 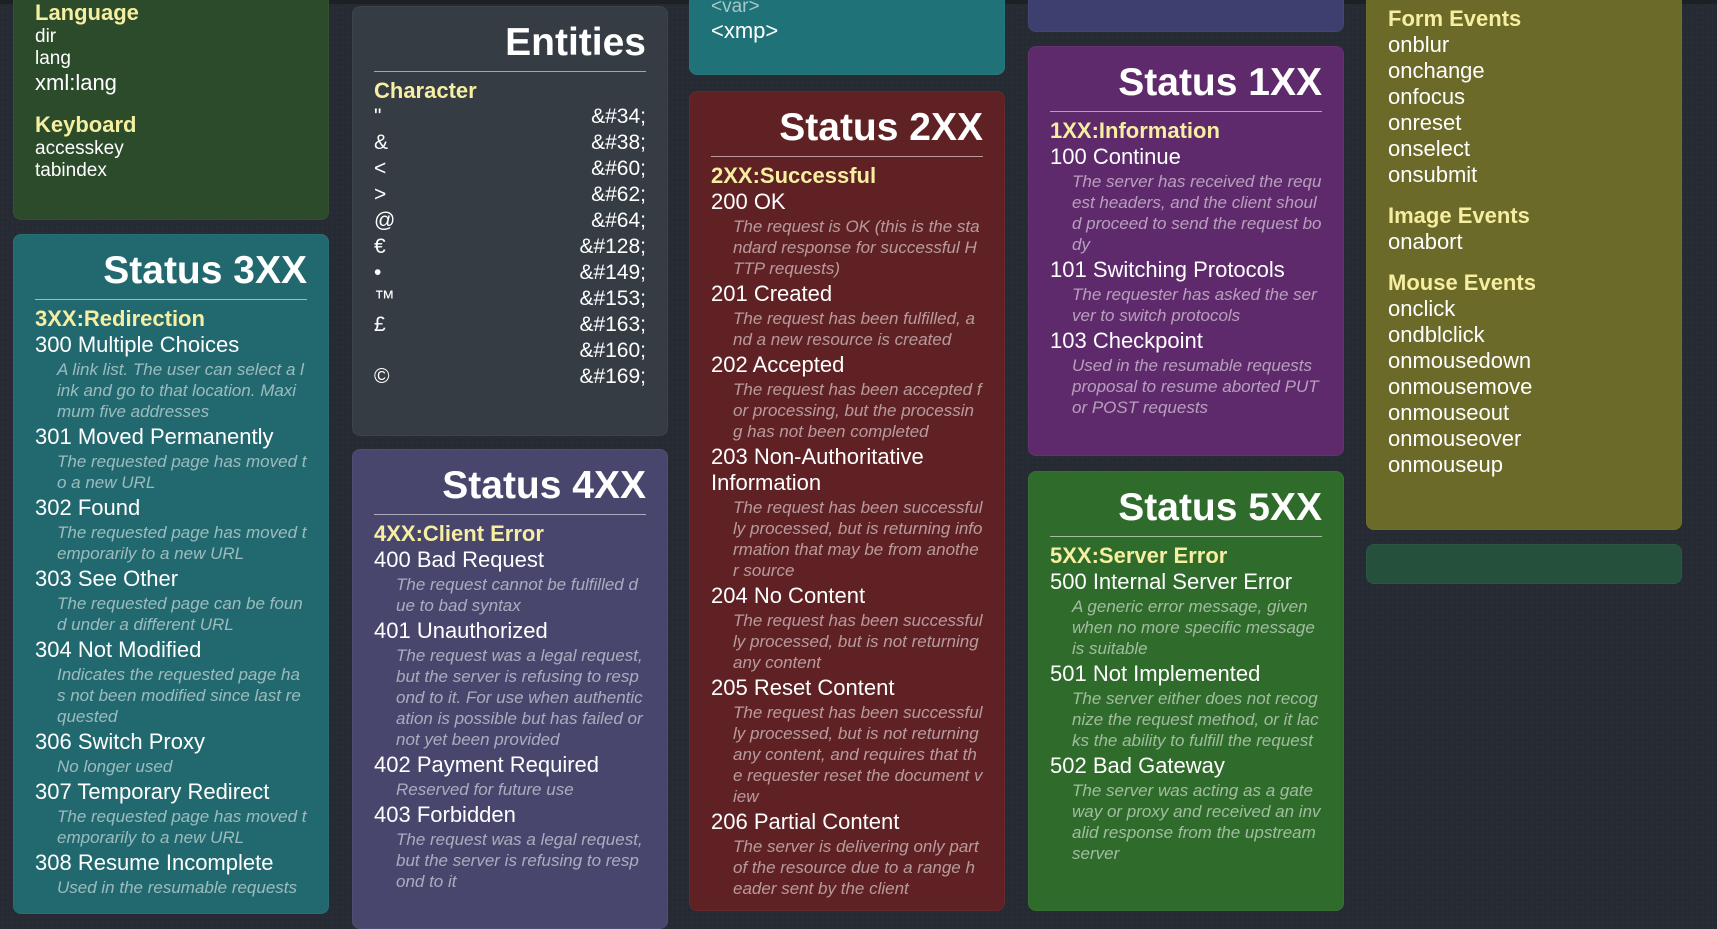 What do you see at coordinates (1462, 282) in the screenshot?
I see `mouse-events-heading: Mouse Events` at bounding box center [1462, 282].